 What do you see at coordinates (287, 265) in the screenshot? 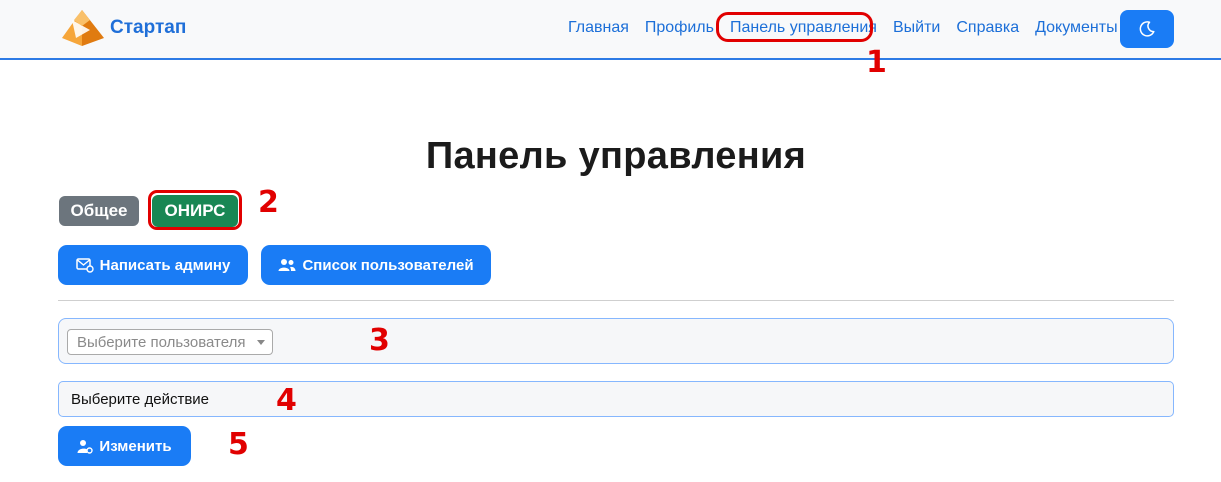
I see `users-icon` at bounding box center [287, 265].